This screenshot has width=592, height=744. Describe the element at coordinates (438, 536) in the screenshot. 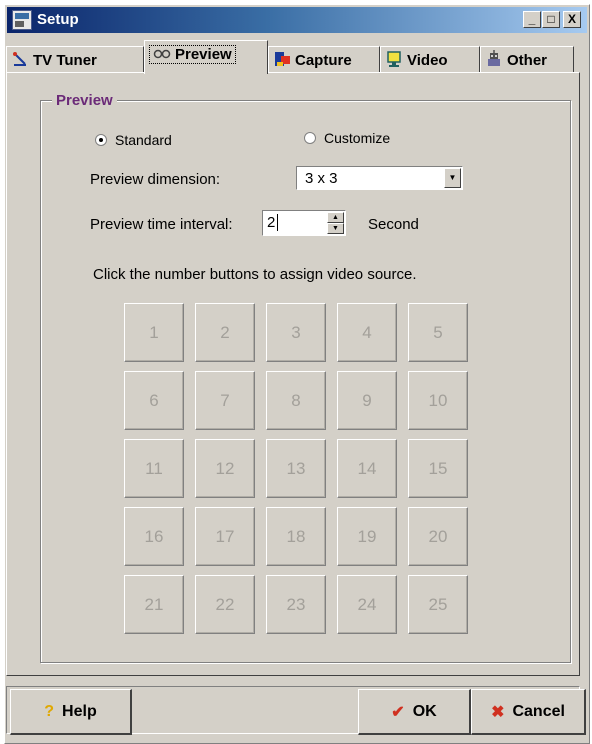

I see `video-source-button-20: 20` at that location.